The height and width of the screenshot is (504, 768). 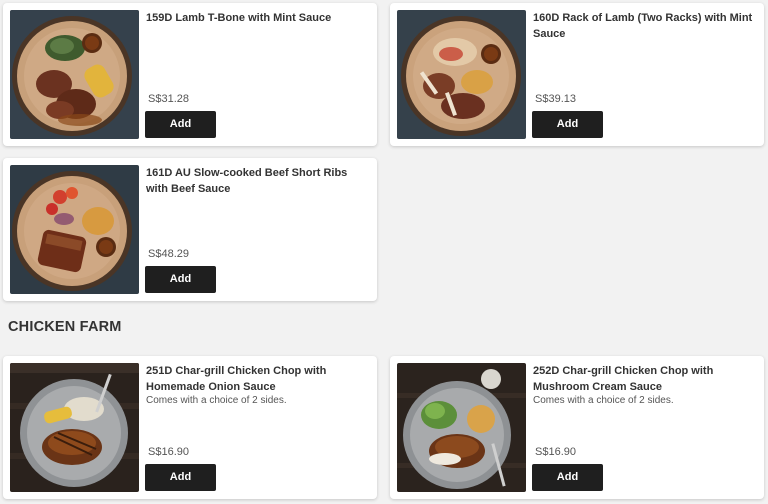 I want to click on section-heading: CHICKEN FARM, so click(x=65, y=327).